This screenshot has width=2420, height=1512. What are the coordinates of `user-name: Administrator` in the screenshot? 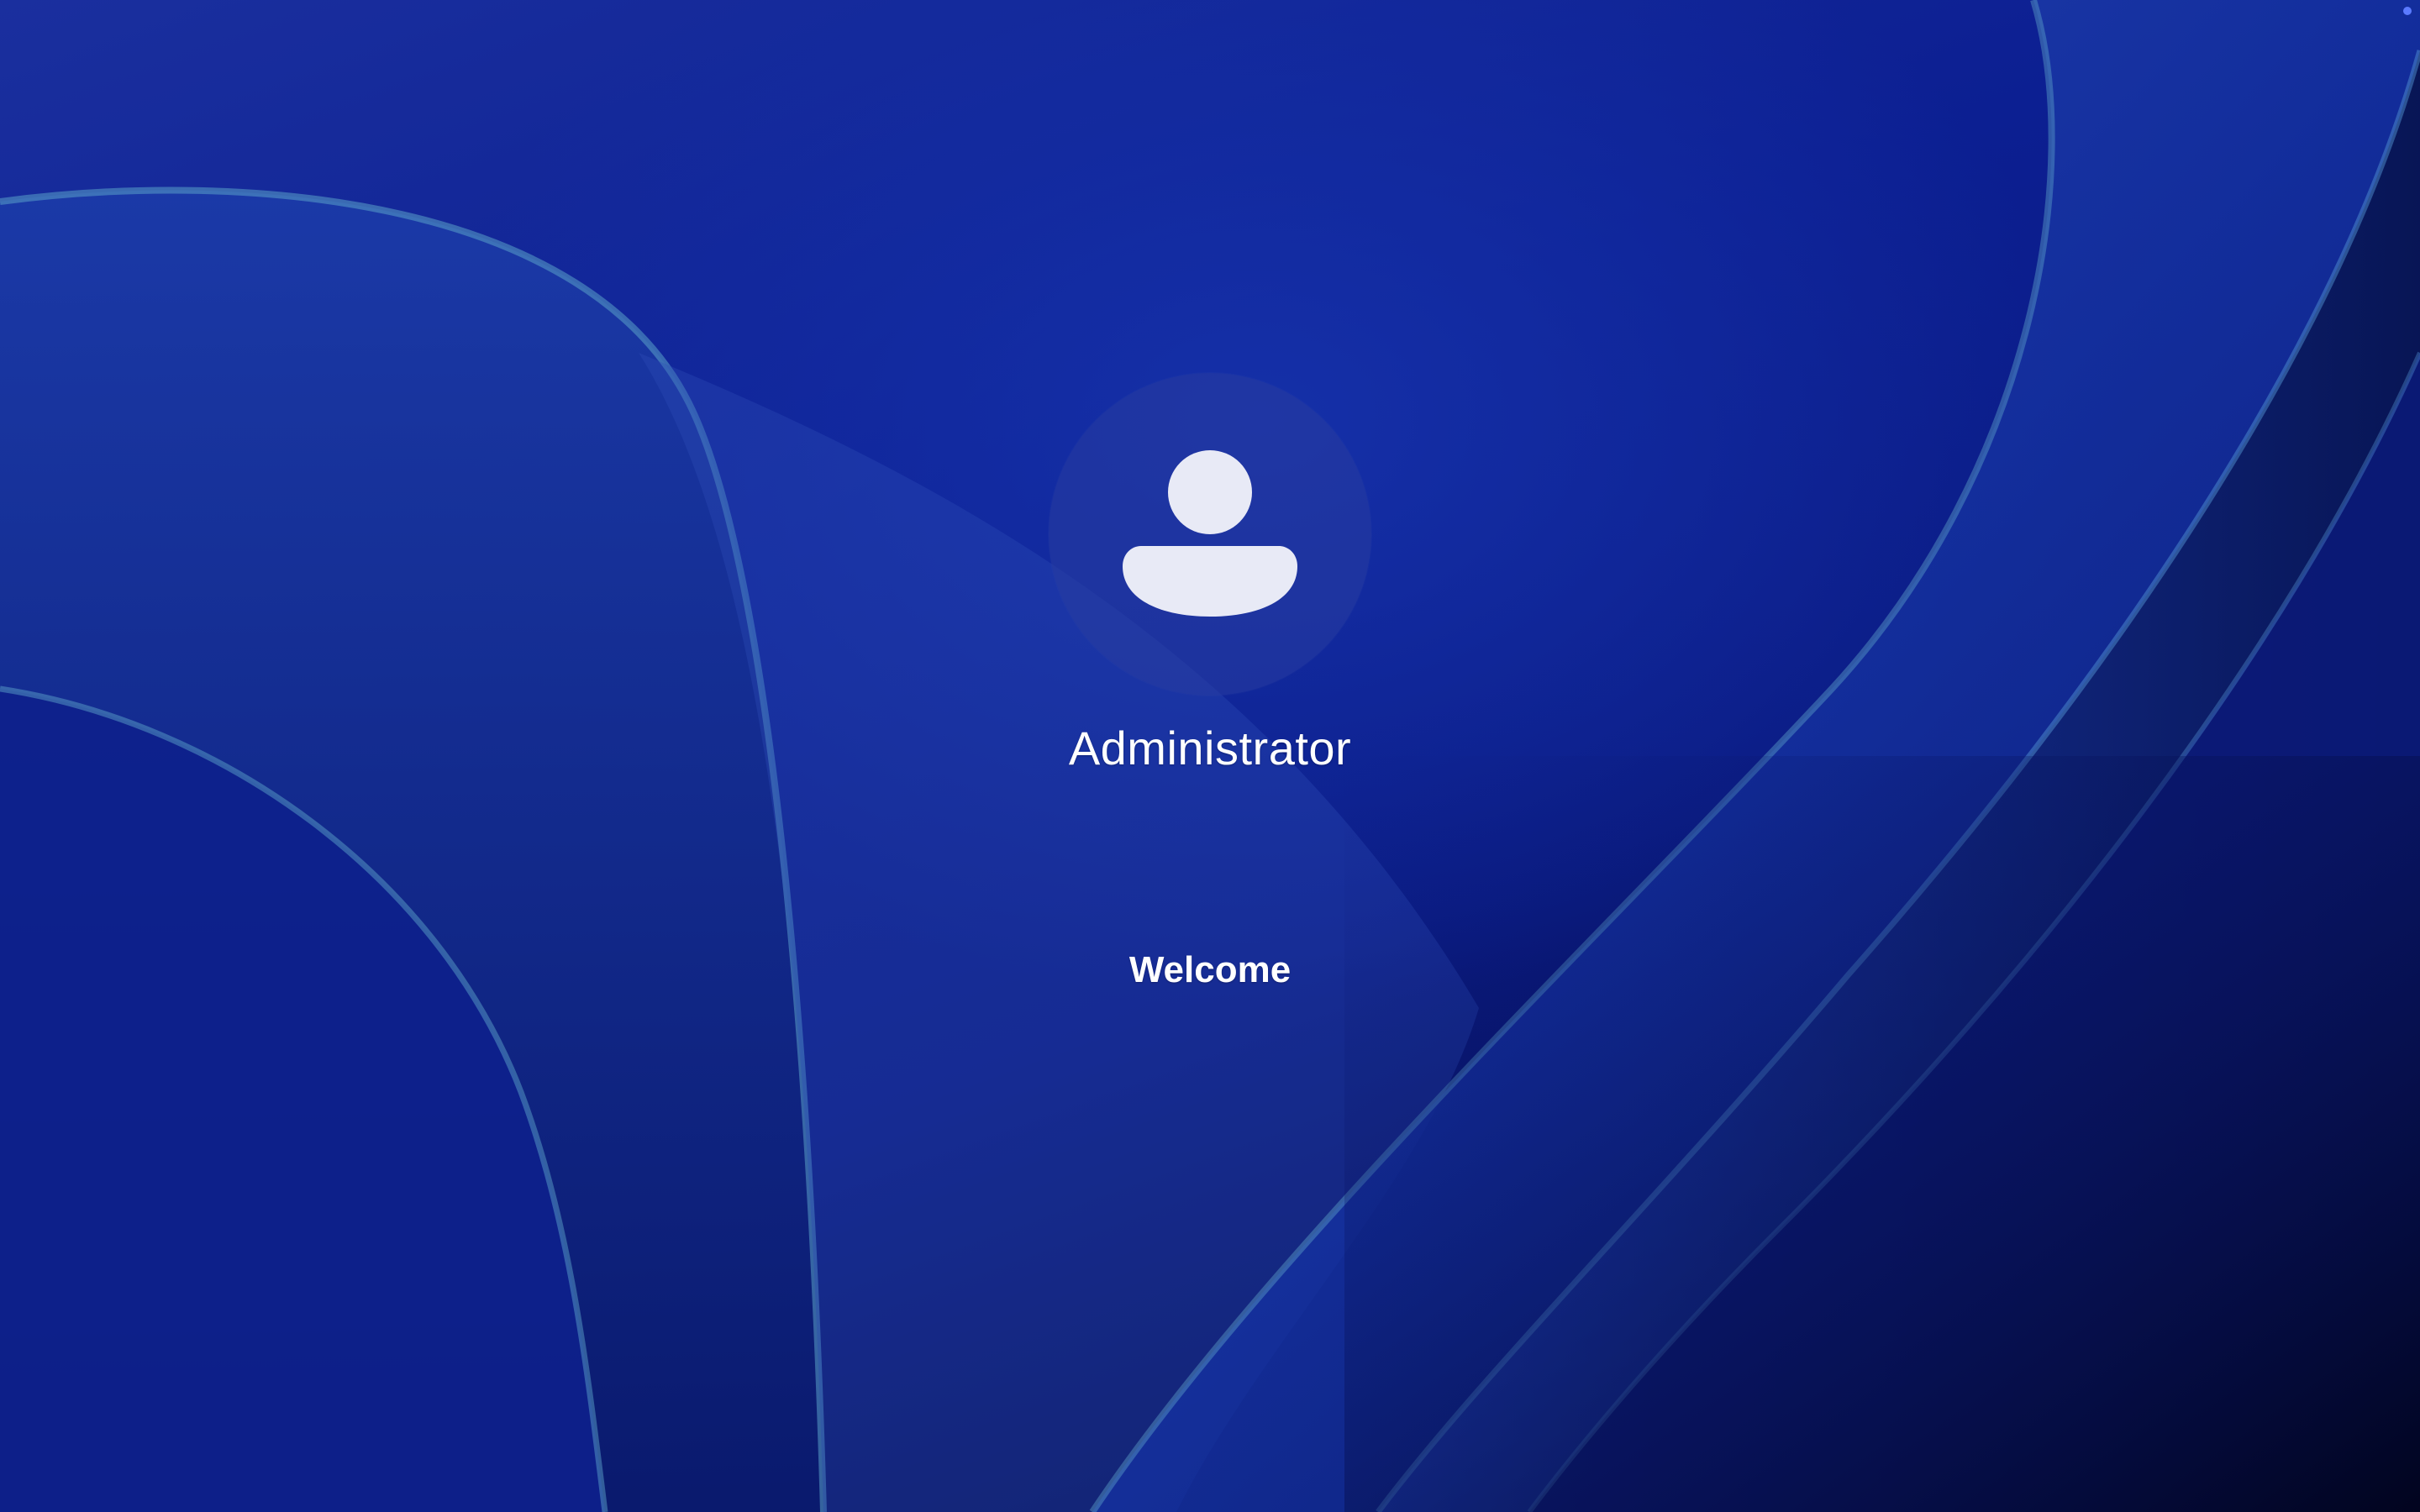 It's located at (1210, 748).